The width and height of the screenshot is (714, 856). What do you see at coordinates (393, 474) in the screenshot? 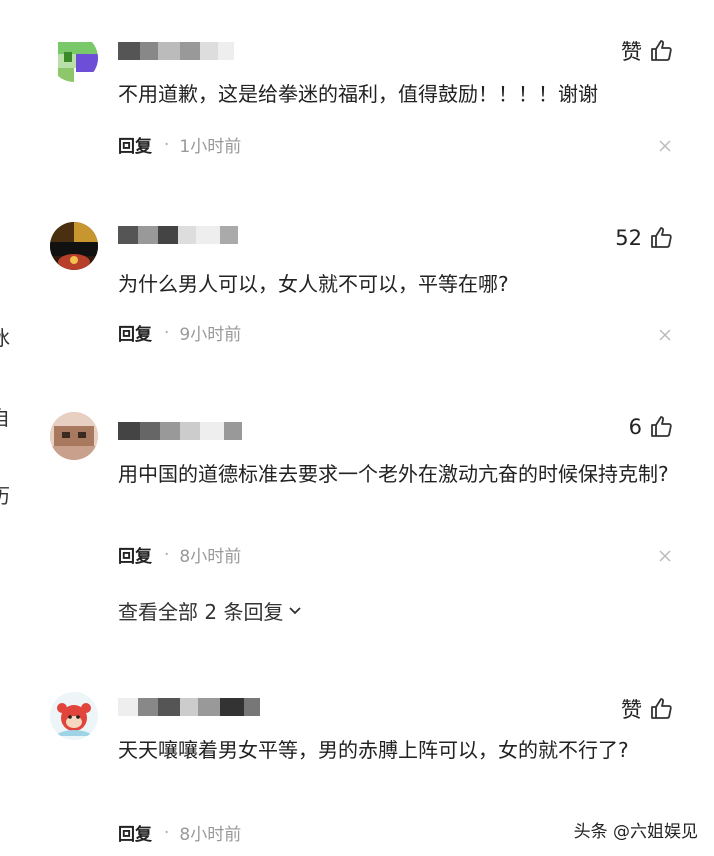
I see `comment-text: 用中国的道德标准去要求一个老外在激动亢奋的时候保持克制?` at bounding box center [393, 474].